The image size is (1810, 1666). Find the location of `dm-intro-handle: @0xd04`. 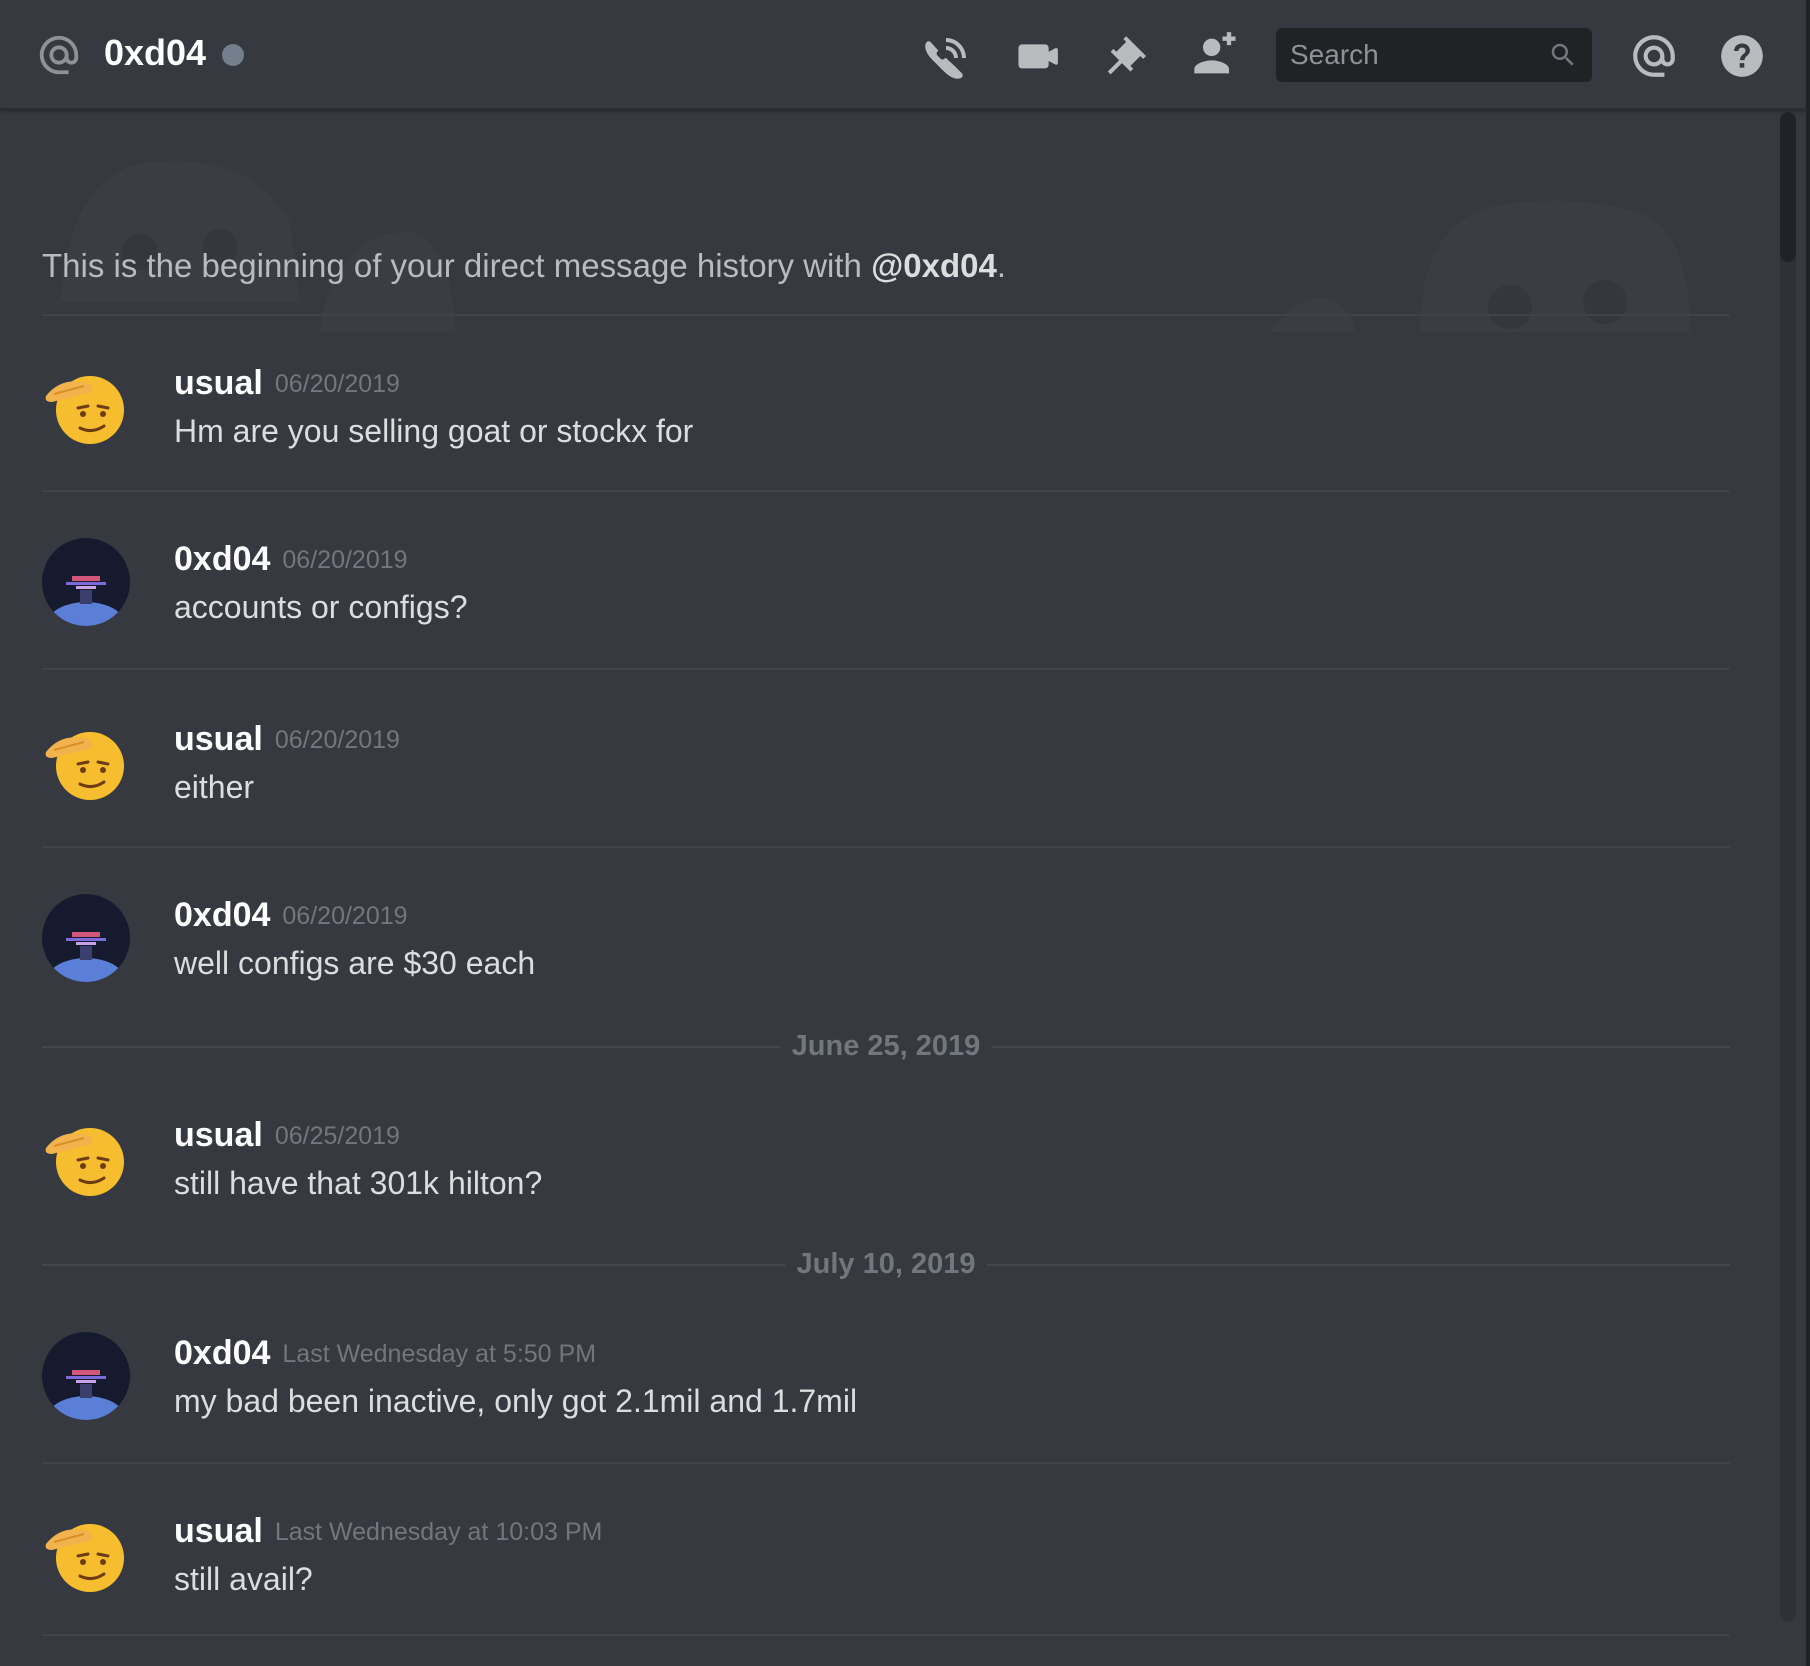

dm-intro-handle: @0xd04 is located at coordinates (934, 265).